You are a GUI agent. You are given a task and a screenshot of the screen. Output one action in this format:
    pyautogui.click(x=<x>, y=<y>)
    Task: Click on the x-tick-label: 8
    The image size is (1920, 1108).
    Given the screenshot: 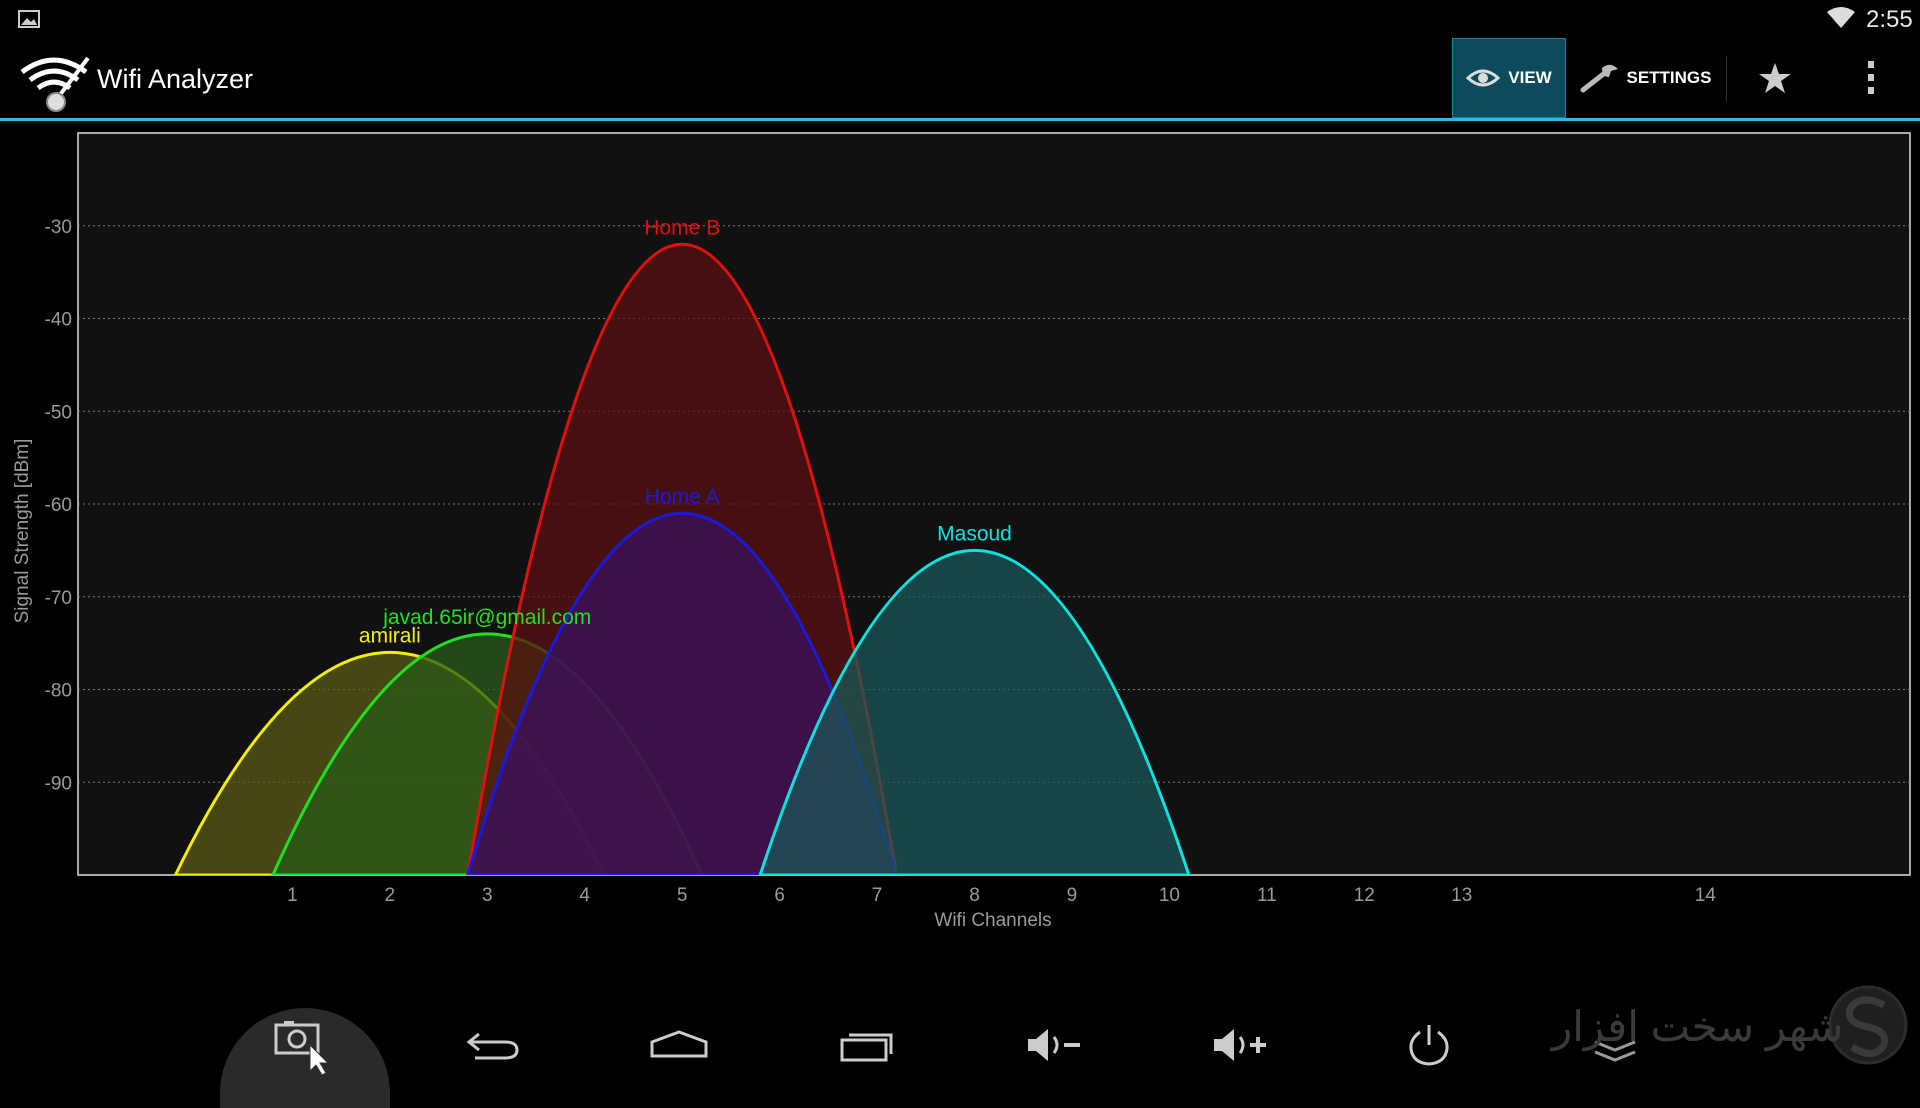 What is the action you would take?
    pyautogui.click(x=974, y=895)
    